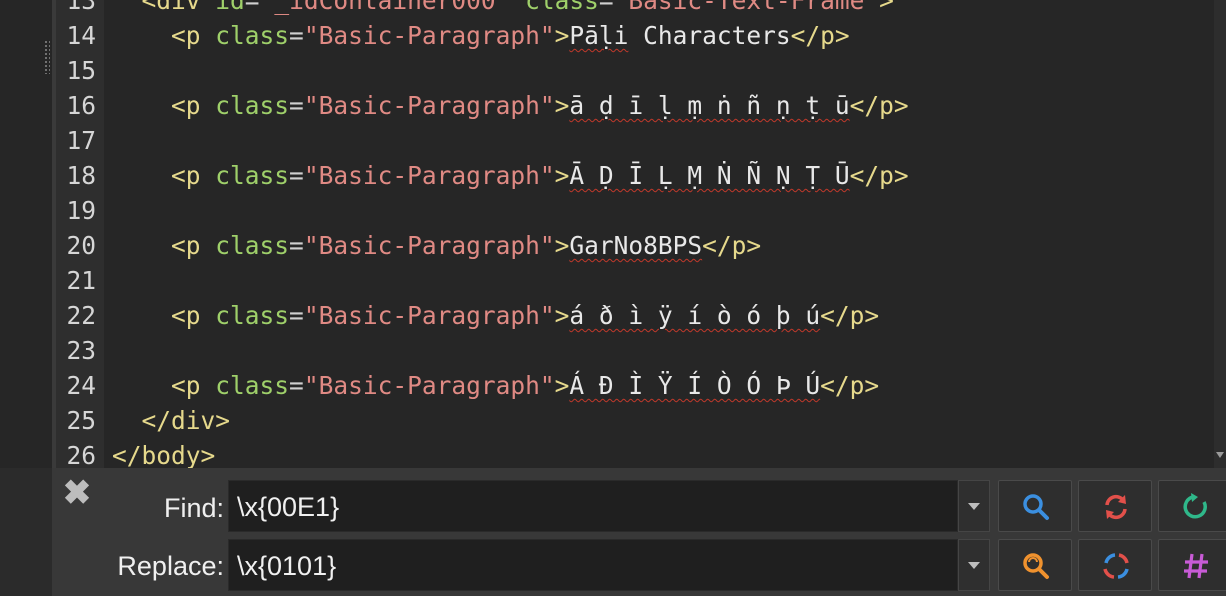  Describe the element at coordinates (20, 234) in the screenshot. I see `left-panel-strip` at that location.